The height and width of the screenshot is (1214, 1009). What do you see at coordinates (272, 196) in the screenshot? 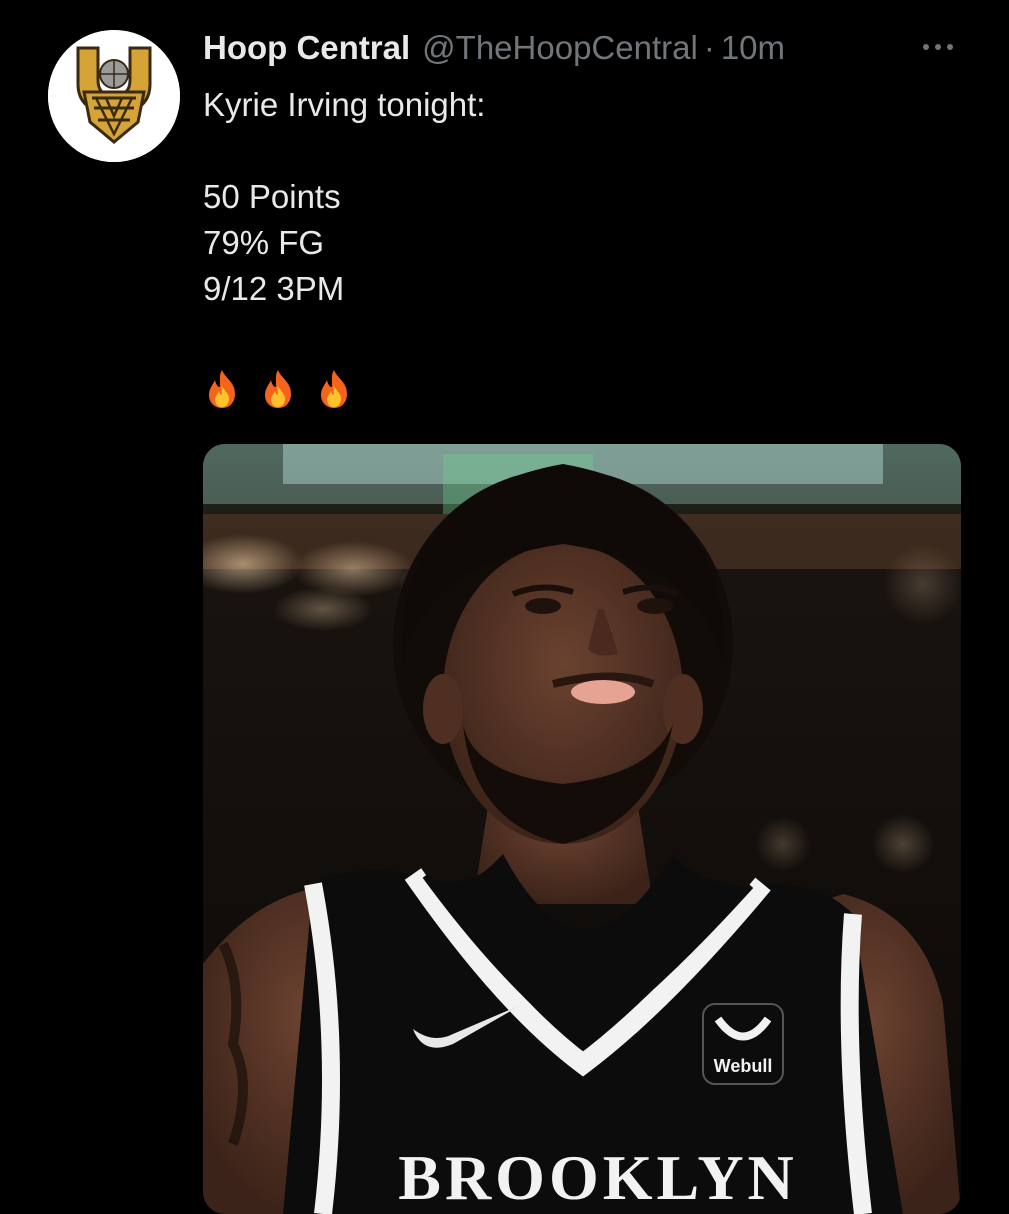
I see `tweet-text-line: 50 Points` at bounding box center [272, 196].